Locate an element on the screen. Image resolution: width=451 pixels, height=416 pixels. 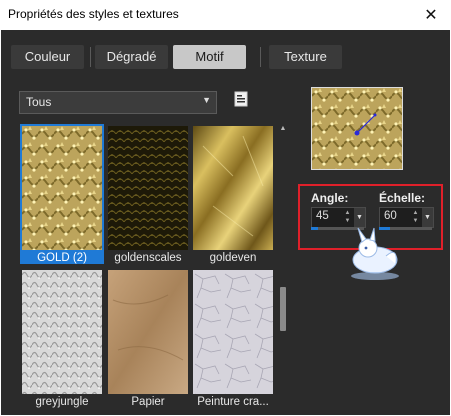
pattern-tile-greyjungle: greyjungle is located at coordinates (62, 340).